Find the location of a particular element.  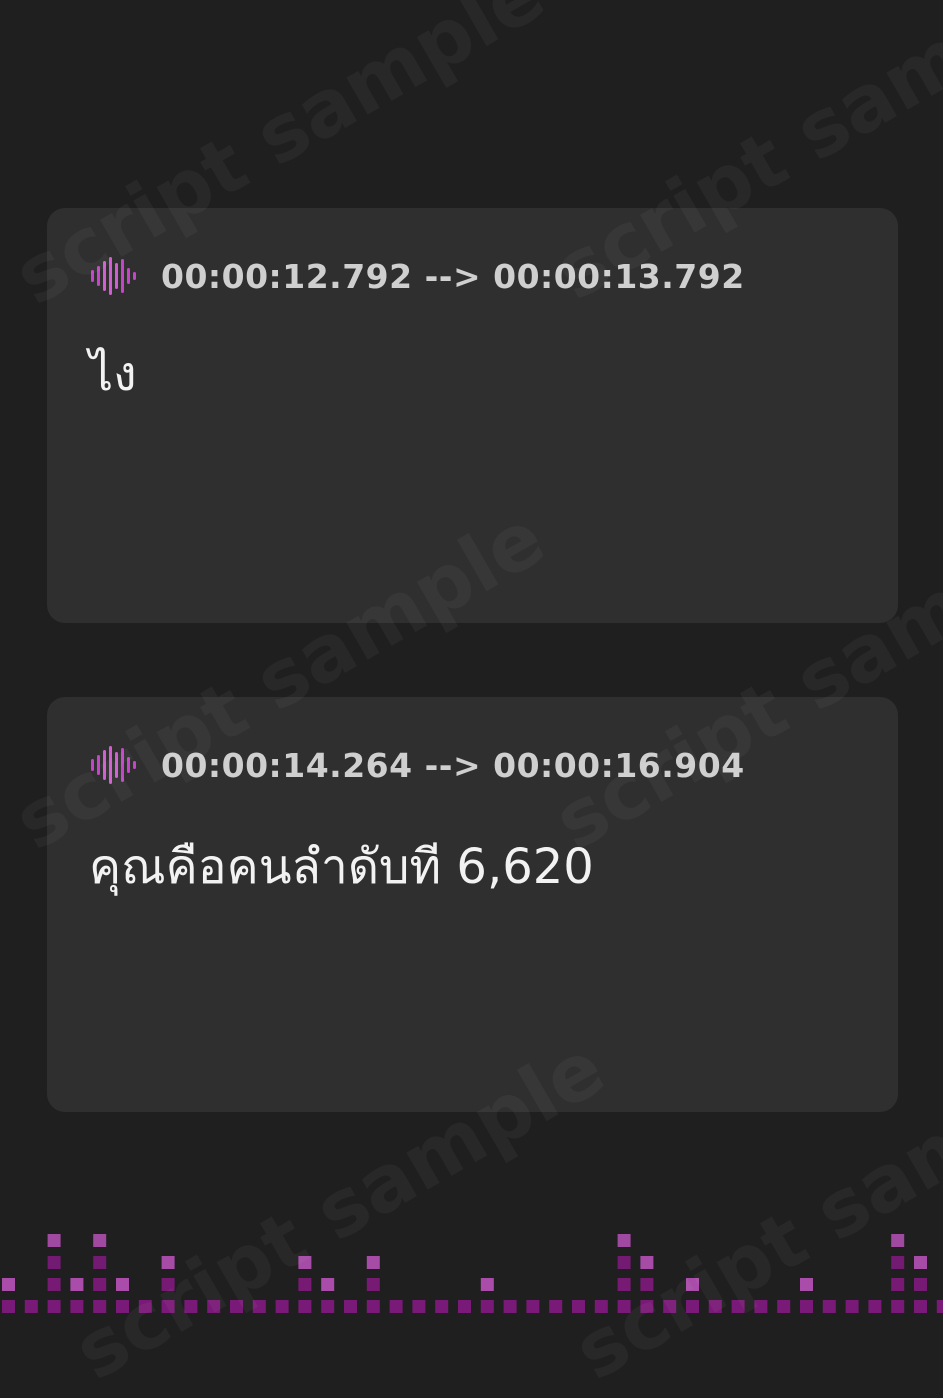

equalizer-bars-decoration is located at coordinates (472, 1273).